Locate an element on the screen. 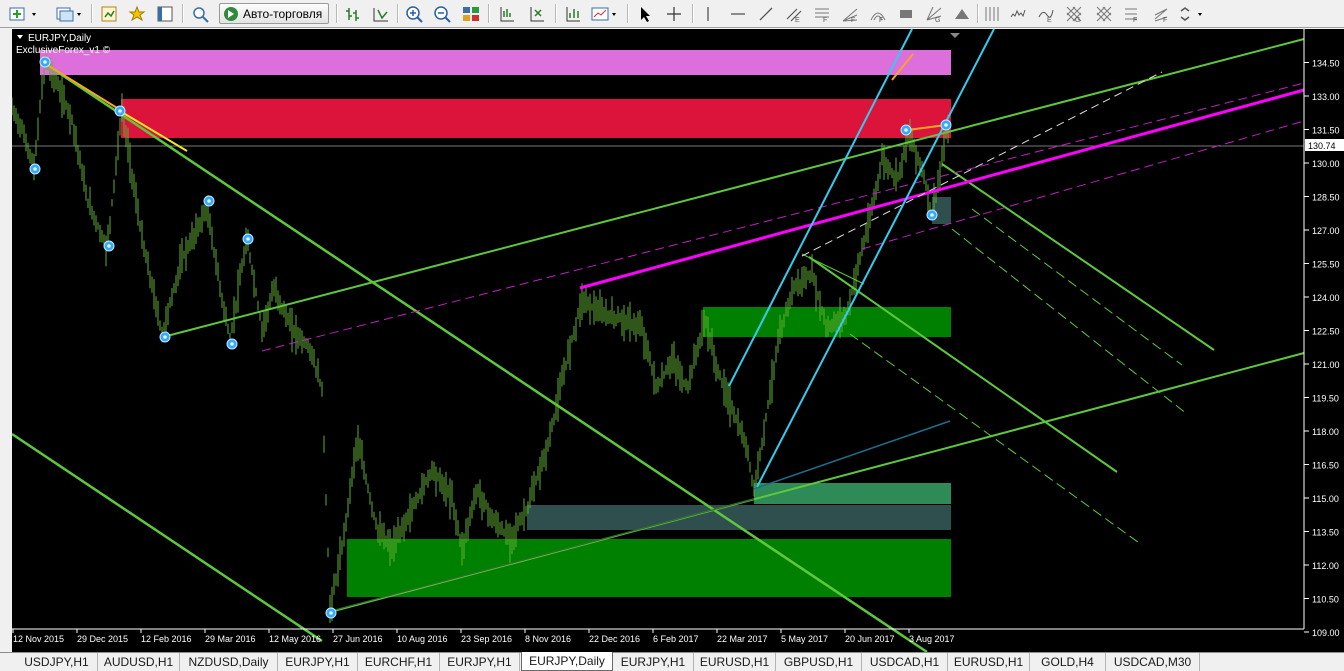 The height and width of the screenshot is (671, 1344). rectangle-icon is located at coordinates (906, 13).